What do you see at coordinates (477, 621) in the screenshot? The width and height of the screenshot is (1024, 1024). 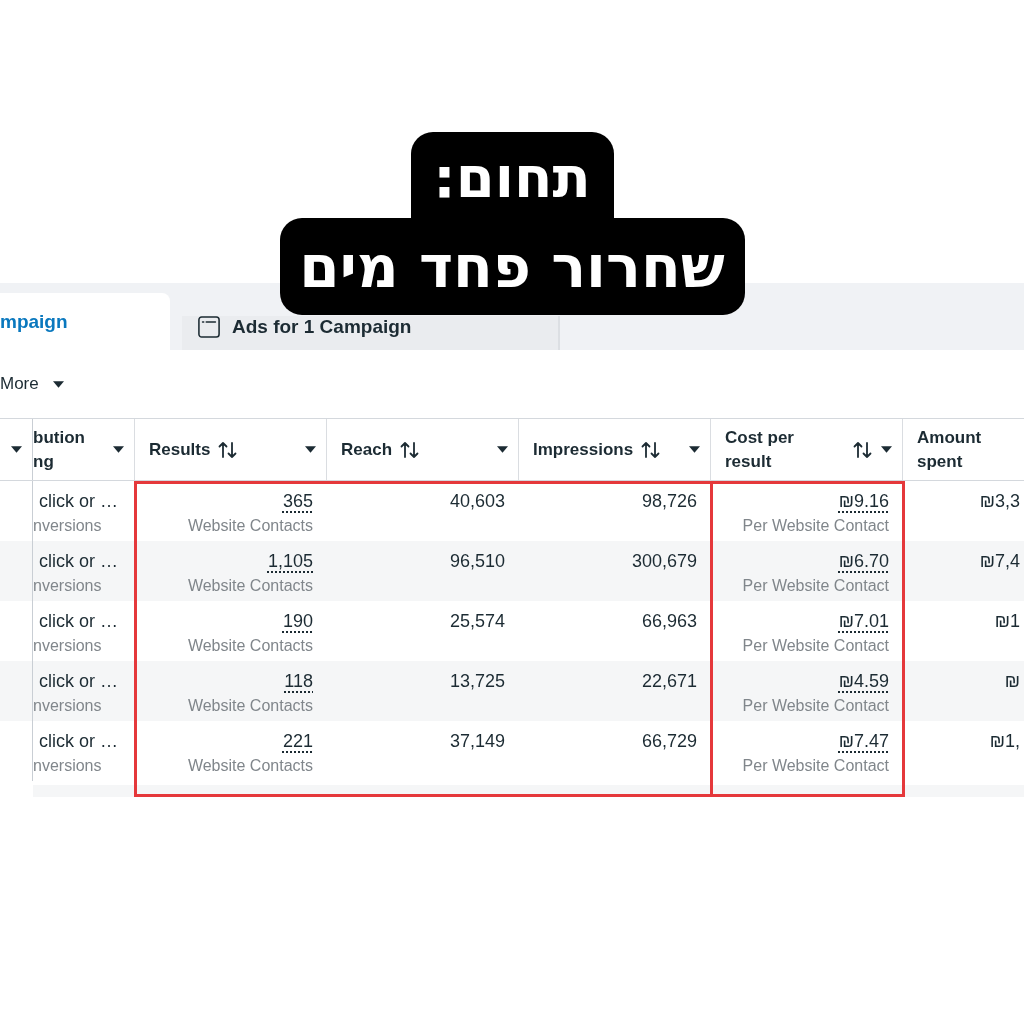 I see `cell-value: 25,574` at bounding box center [477, 621].